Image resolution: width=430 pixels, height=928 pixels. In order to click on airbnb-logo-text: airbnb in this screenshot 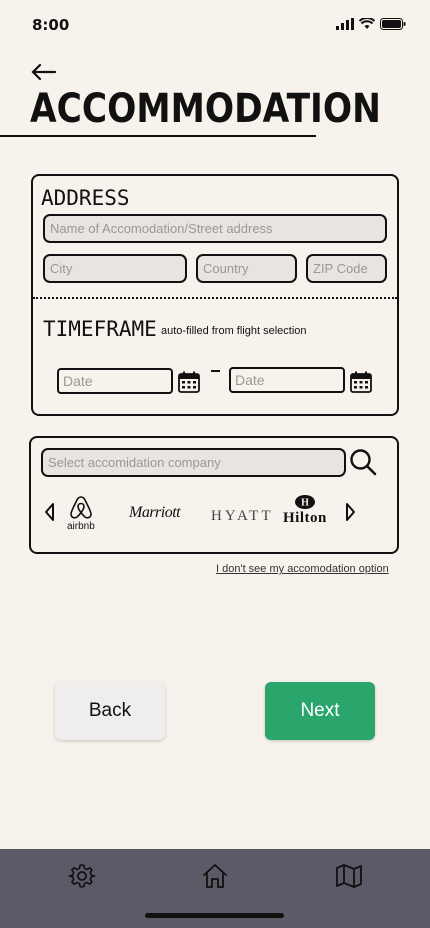, I will do `click(81, 526)`.